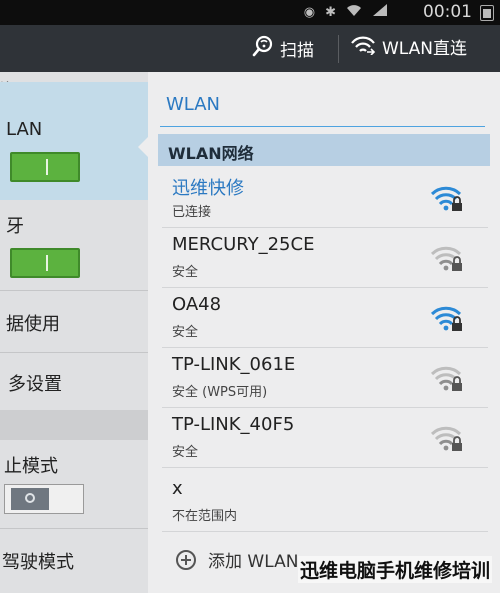 This screenshot has width=500, height=593. I want to click on sidebar-item-flight-mode: 止模式, so click(76, 465).